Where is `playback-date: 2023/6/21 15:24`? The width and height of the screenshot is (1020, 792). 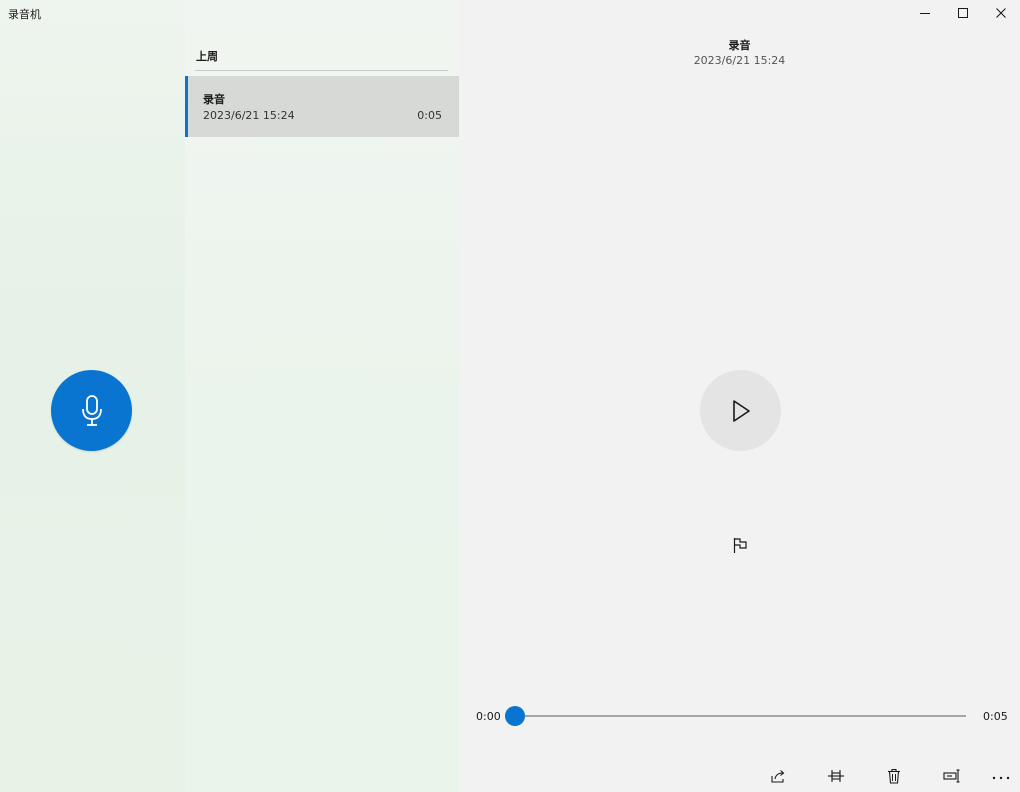
playback-date: 2023/6/21 15:24 is located at coordinates (739, 60).